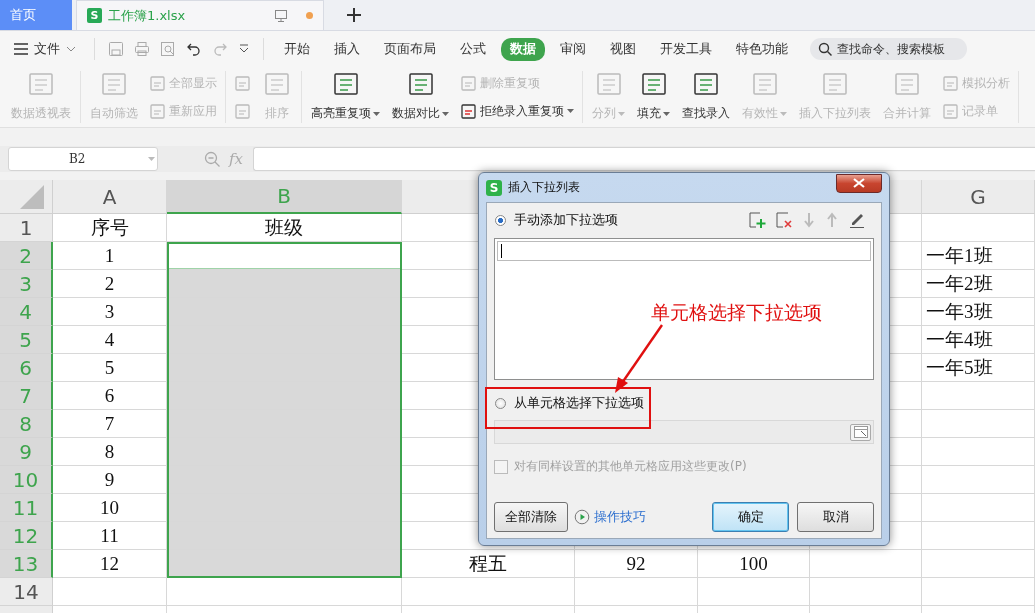 The height and width of the screenshot is (613, 1035). I want to click on table-cell: 班级, so click(284, 228).